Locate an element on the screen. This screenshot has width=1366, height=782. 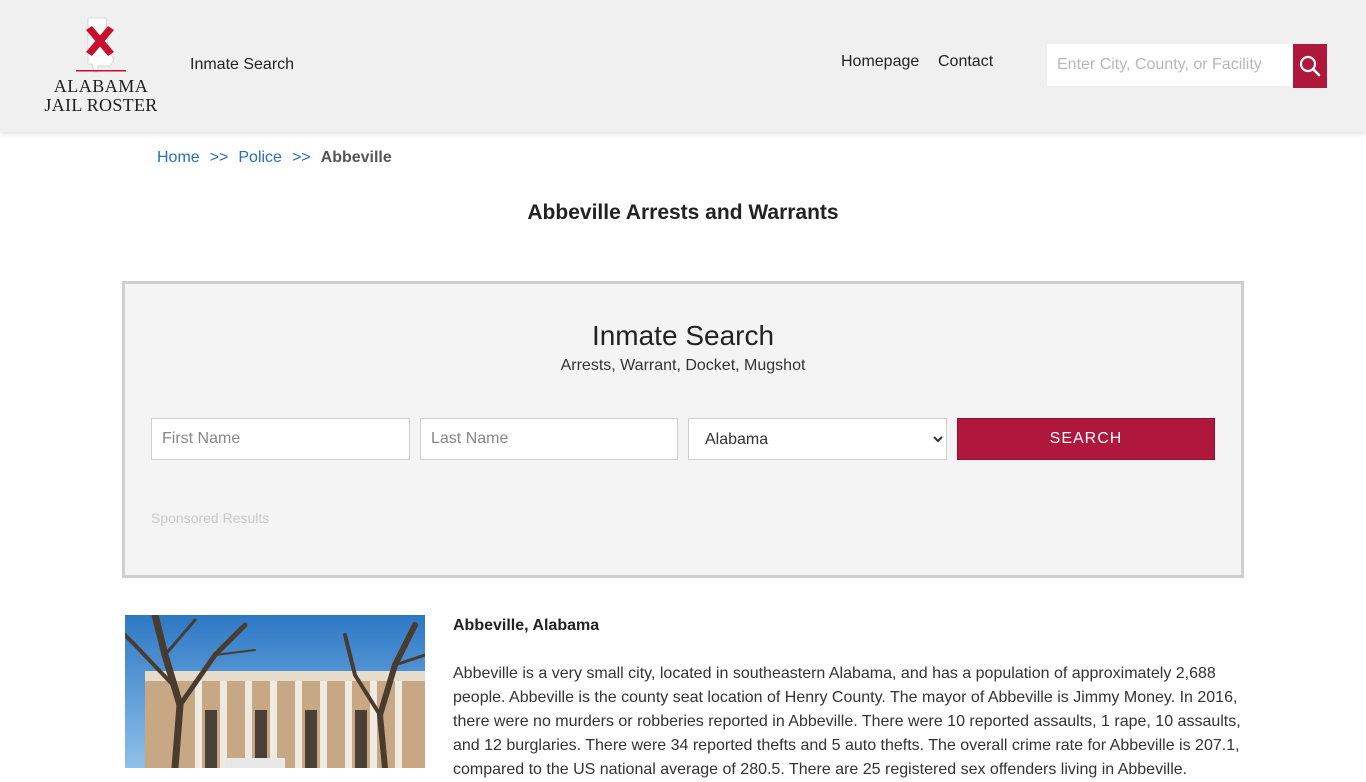
inmate-search-title: Inmate Search is located at coordinates (683, 335).